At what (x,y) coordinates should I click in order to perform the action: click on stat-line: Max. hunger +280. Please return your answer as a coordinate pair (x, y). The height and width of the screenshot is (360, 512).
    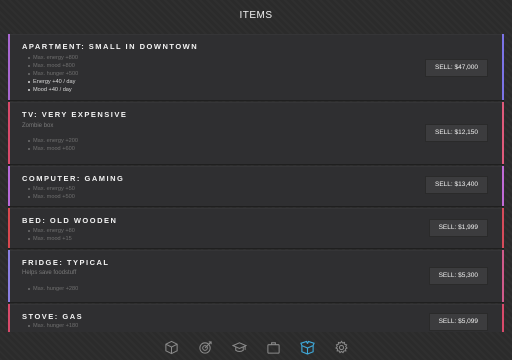
    Looking at the image, I should click on (53, 289).